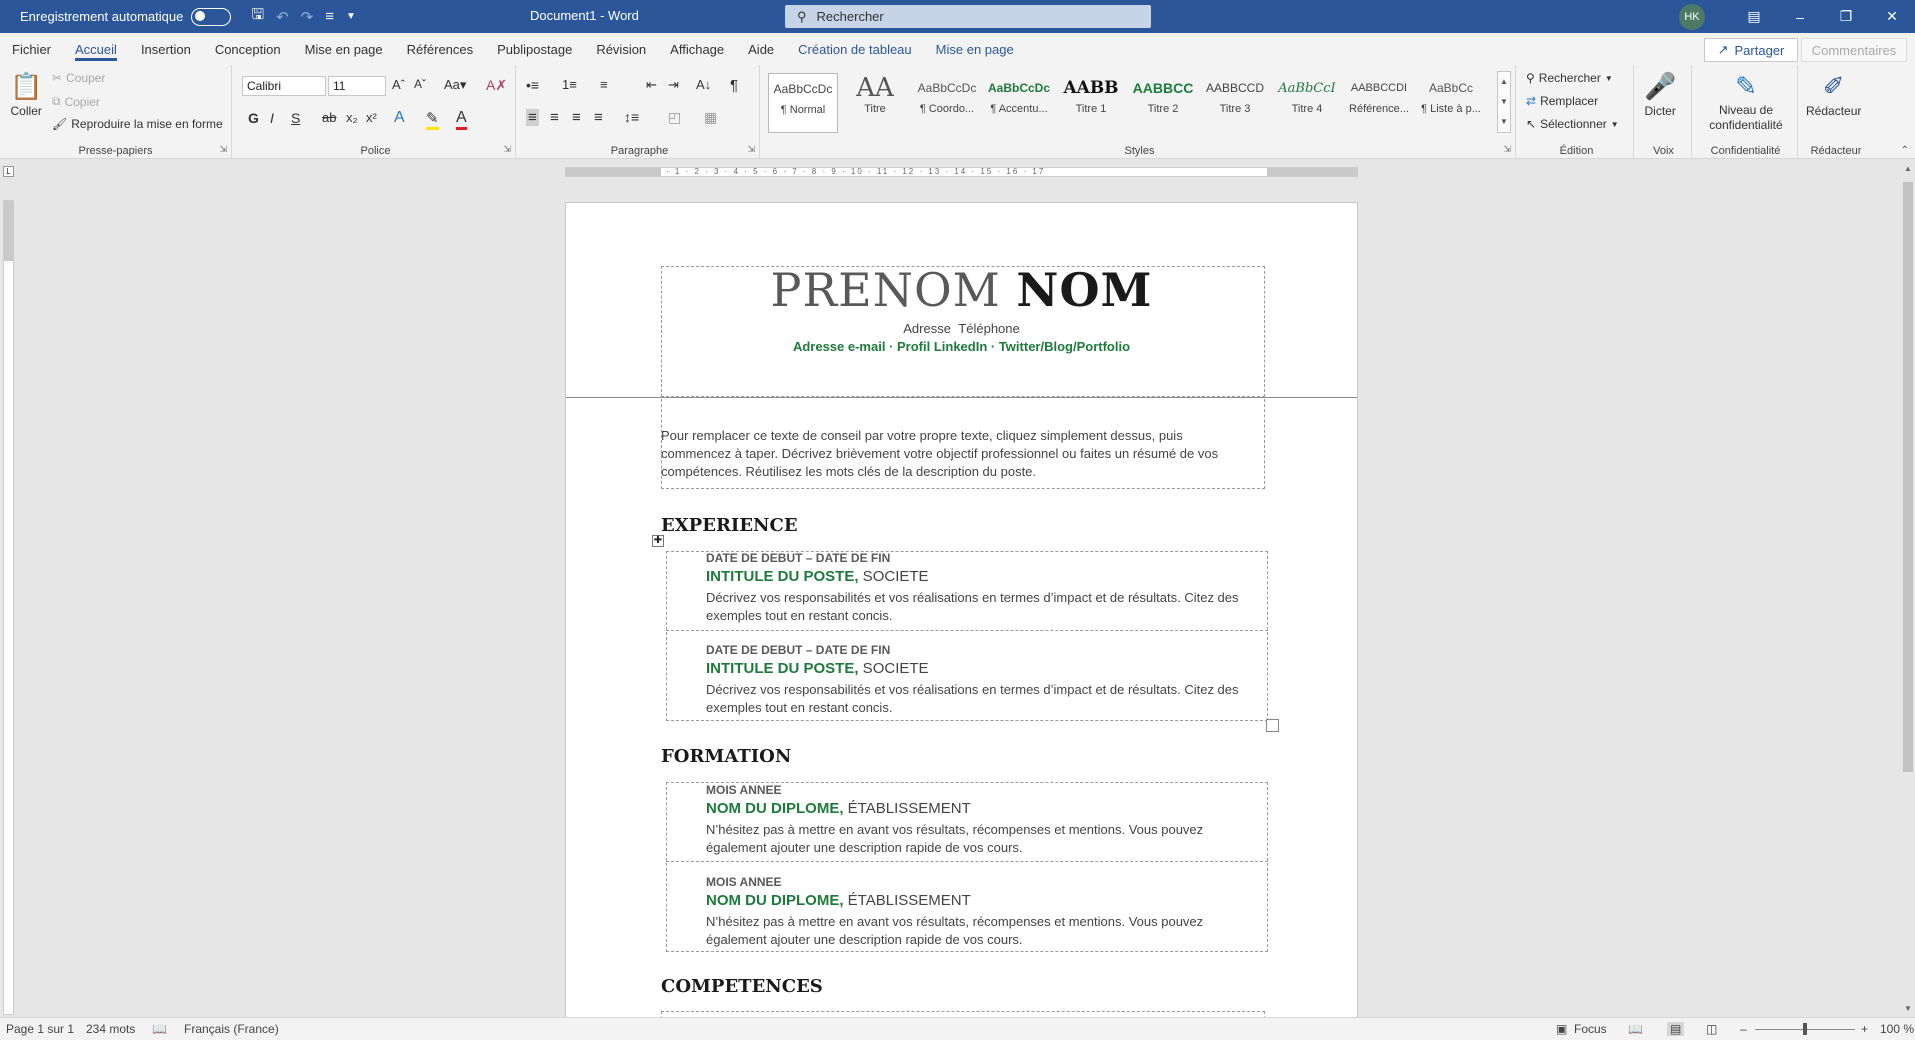 The image size is (1915, 1040). Describe the element at coordinates (1908, 477) in the screenshot. I see `scrollbar-thumb` at that location.